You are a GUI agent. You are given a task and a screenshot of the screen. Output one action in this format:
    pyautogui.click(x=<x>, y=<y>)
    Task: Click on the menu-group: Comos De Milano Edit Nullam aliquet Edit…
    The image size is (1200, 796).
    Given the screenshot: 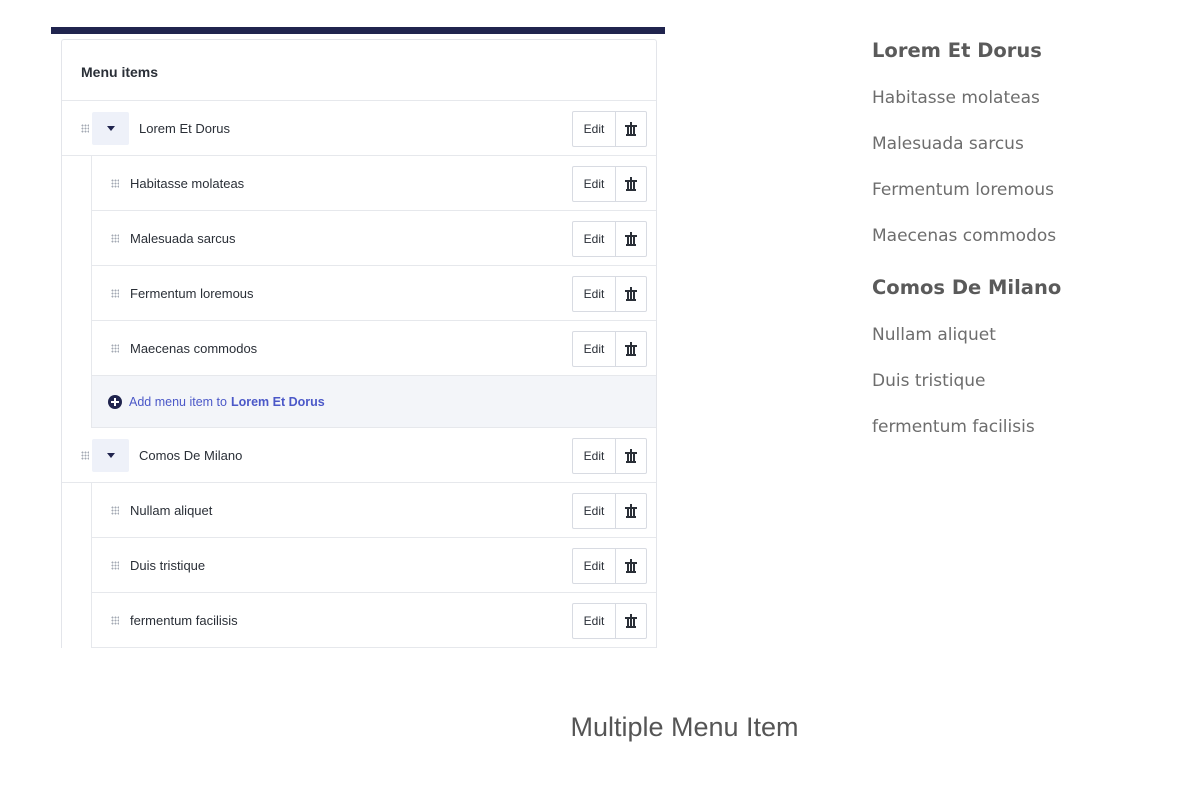 What is the action you would take?
    pyautogui.click(x=359, y=538)
    